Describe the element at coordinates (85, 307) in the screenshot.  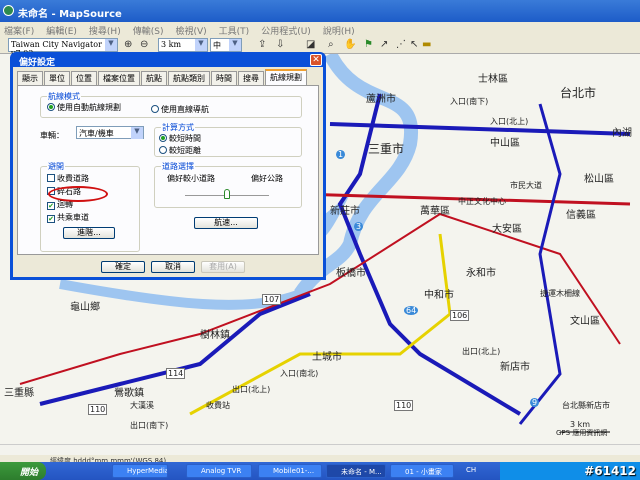
I see `map-label: 龜山鄉` at that location.